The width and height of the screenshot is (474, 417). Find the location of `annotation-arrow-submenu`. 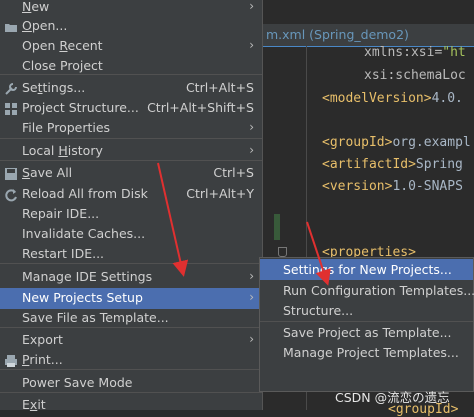

annotation-arrow-submenu is located at coordinates (318, 253).